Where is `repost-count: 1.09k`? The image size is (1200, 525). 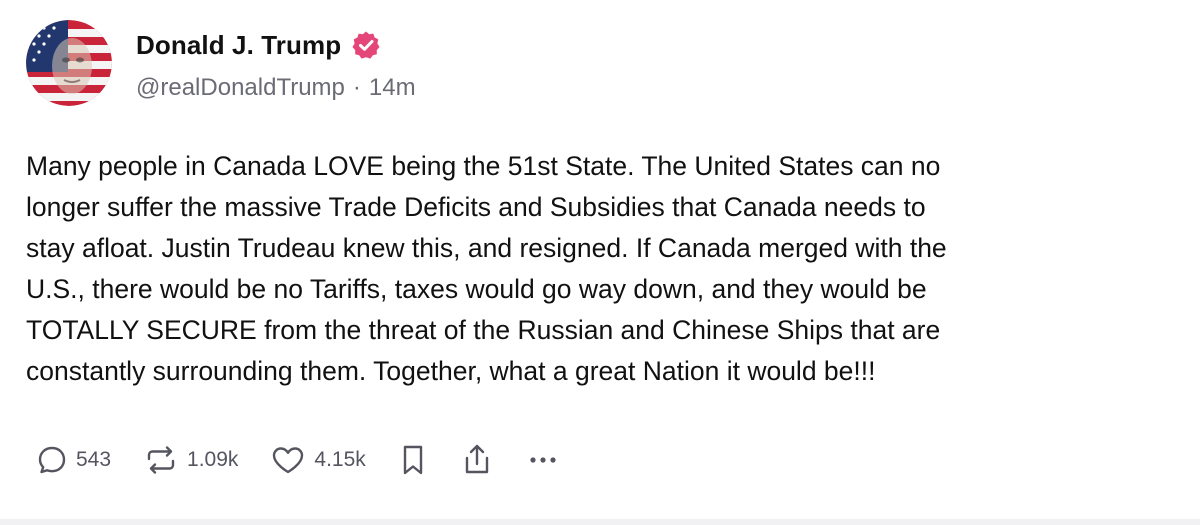 repost-count: 1.09k is located at coordinates (213, 459).